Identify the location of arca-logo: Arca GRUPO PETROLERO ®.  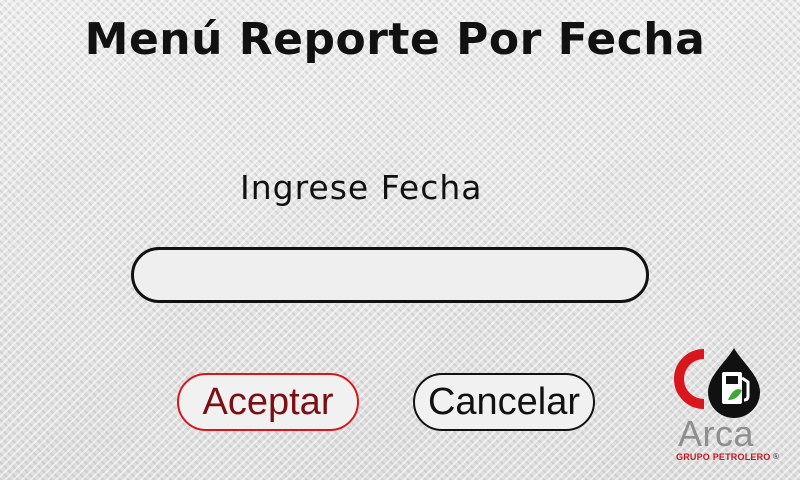
(727, 406).